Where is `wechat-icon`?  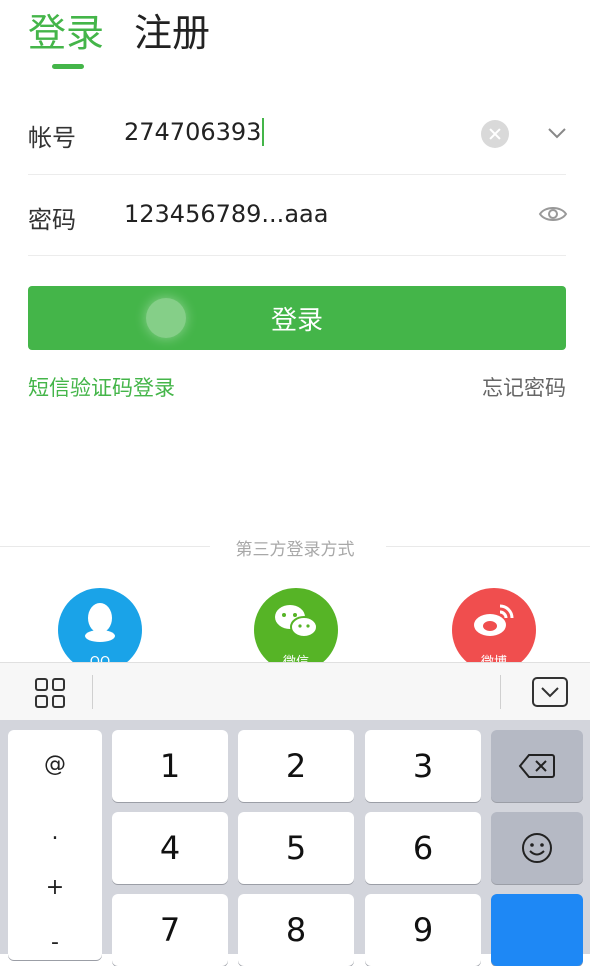
wechat-icon is located at coordinates (296, 621).